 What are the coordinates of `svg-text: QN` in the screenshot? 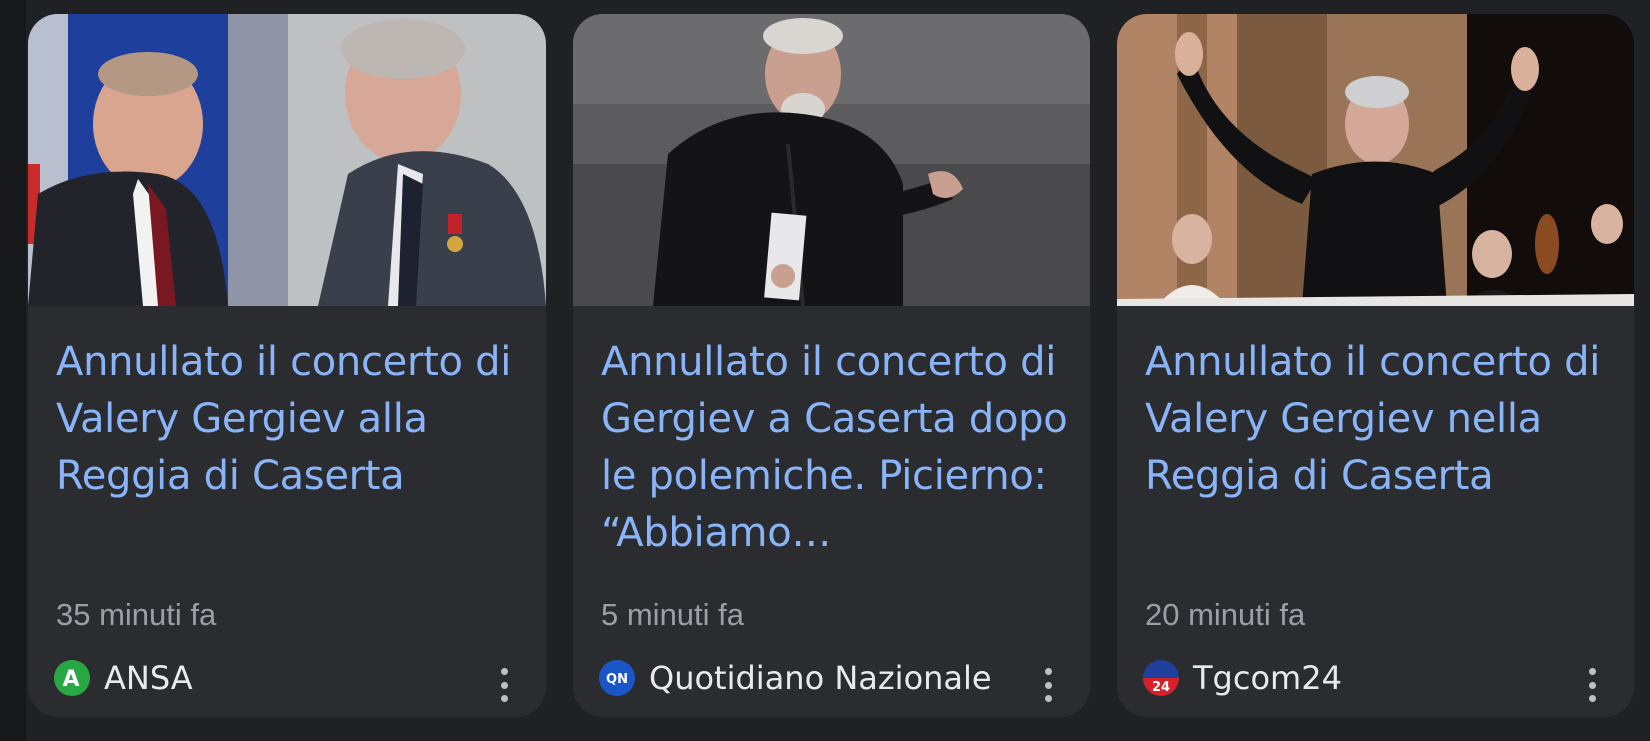 It's located at (617, 679).